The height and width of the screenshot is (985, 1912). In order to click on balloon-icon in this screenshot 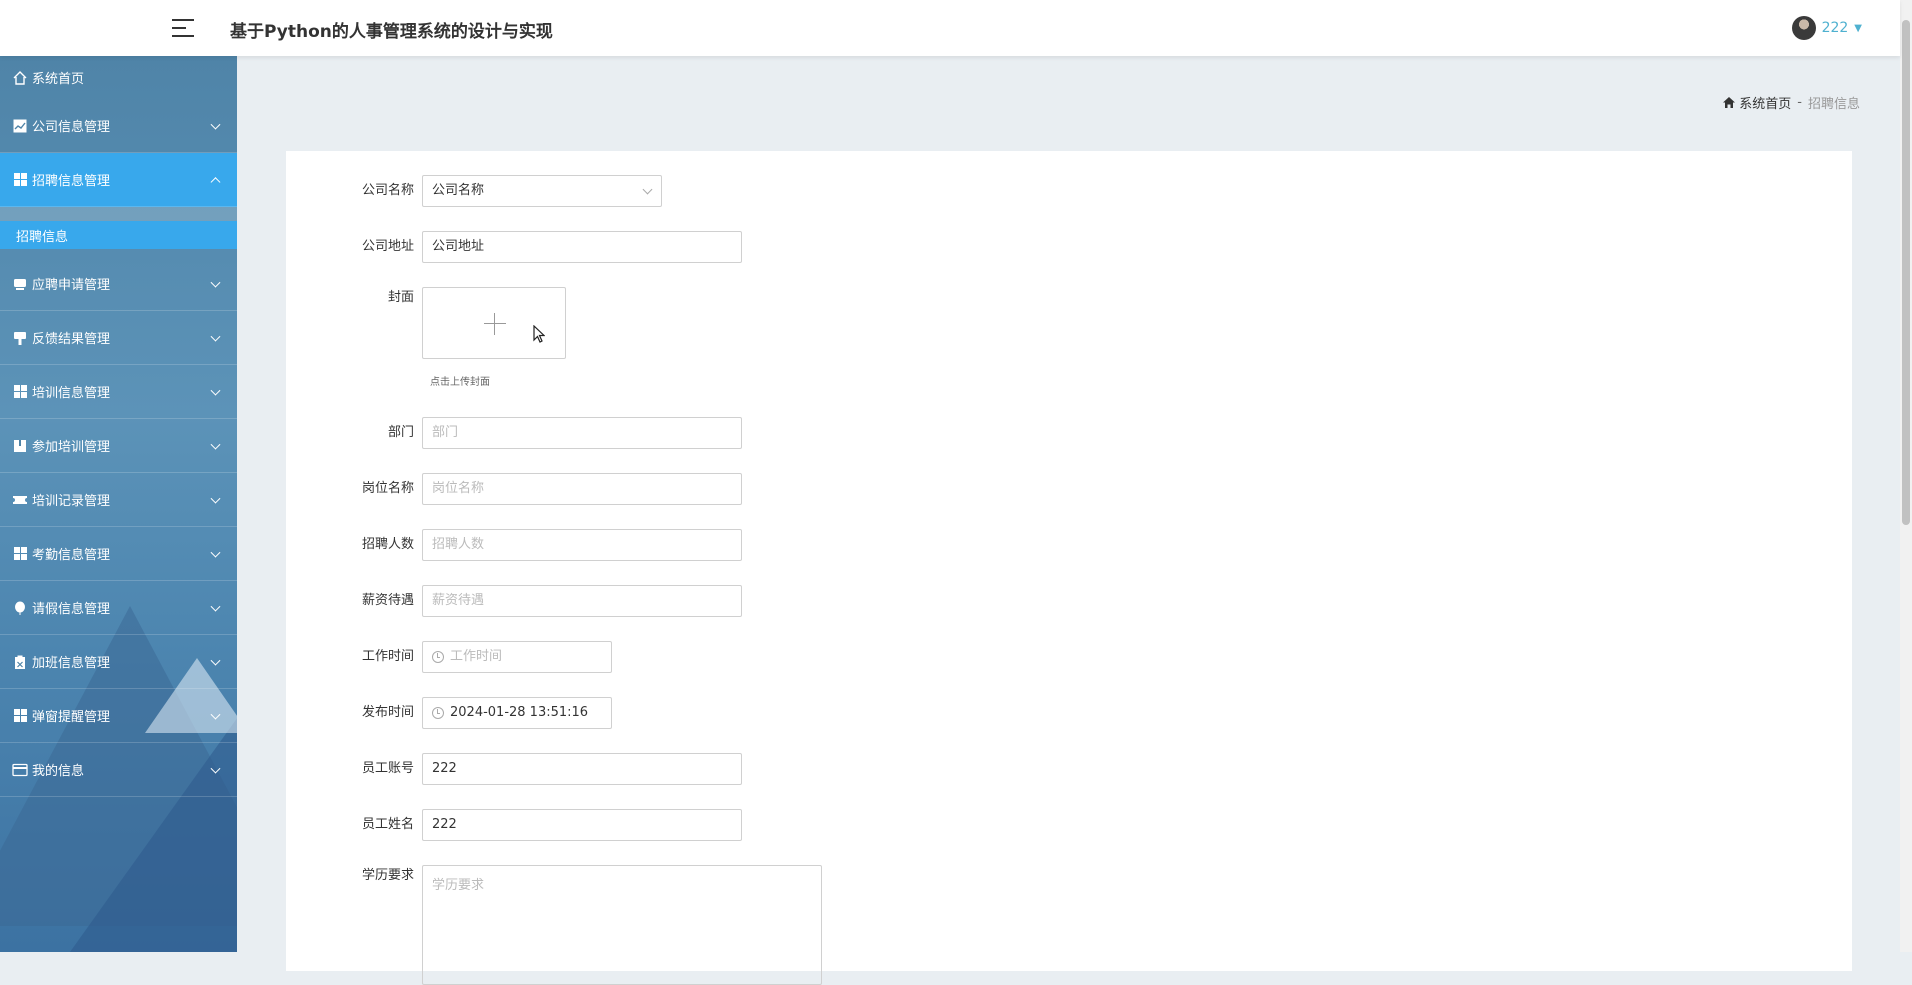, I will do `click(20, 608)`.